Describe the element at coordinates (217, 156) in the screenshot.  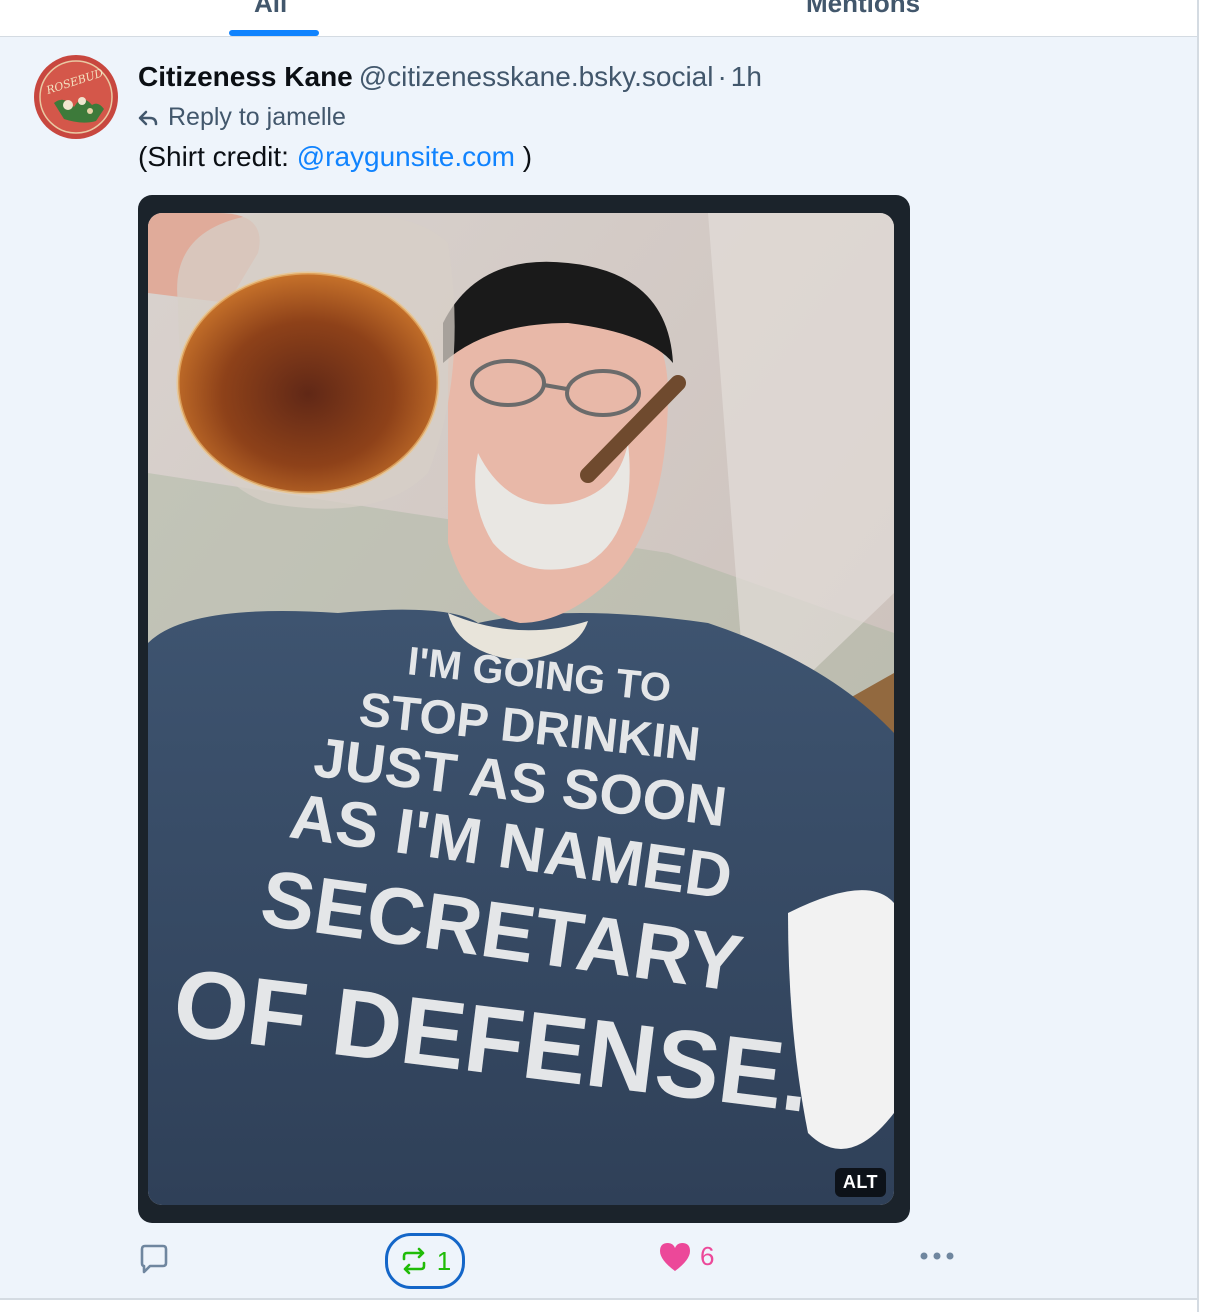
I see `post-text-prefix: (Shirt credit:` at that location.